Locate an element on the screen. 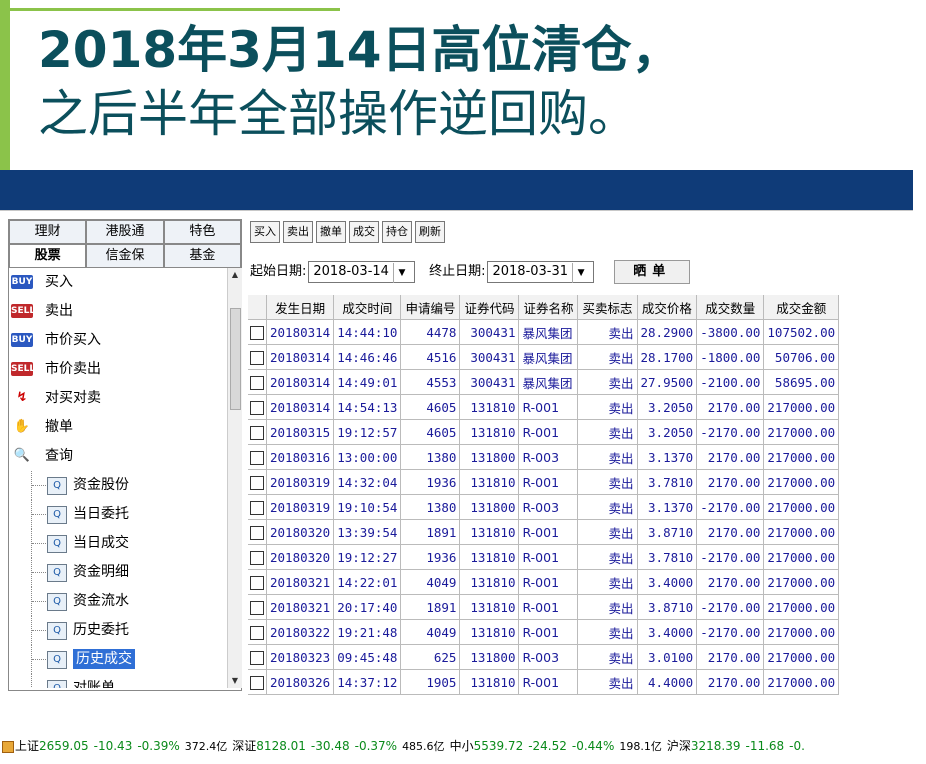 The image size is (926, 764). toolbar-refresh-button: 刷新 is located at coordinates (430, 232).